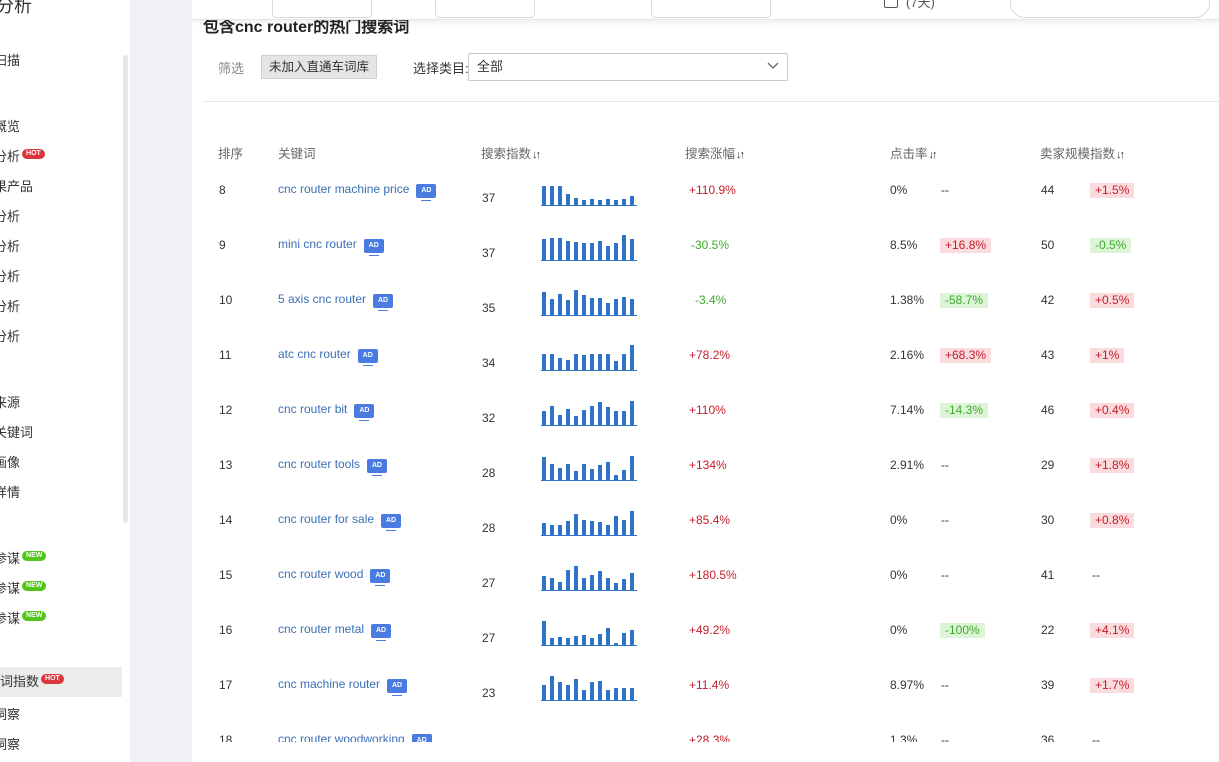  Describe the element at coordinates (319, 67) in the screenshot. I see `not-in-library-filter-button: 未加入直通车词库` at that location.